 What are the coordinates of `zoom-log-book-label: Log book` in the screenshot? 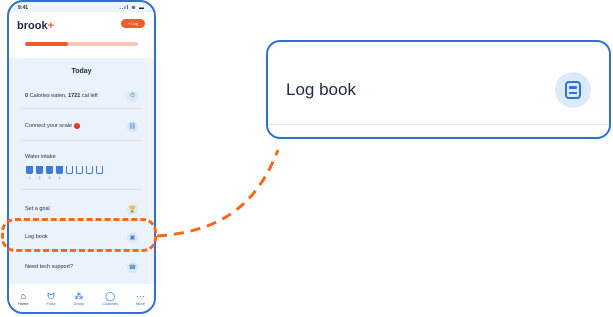 It's located at (321, 89).